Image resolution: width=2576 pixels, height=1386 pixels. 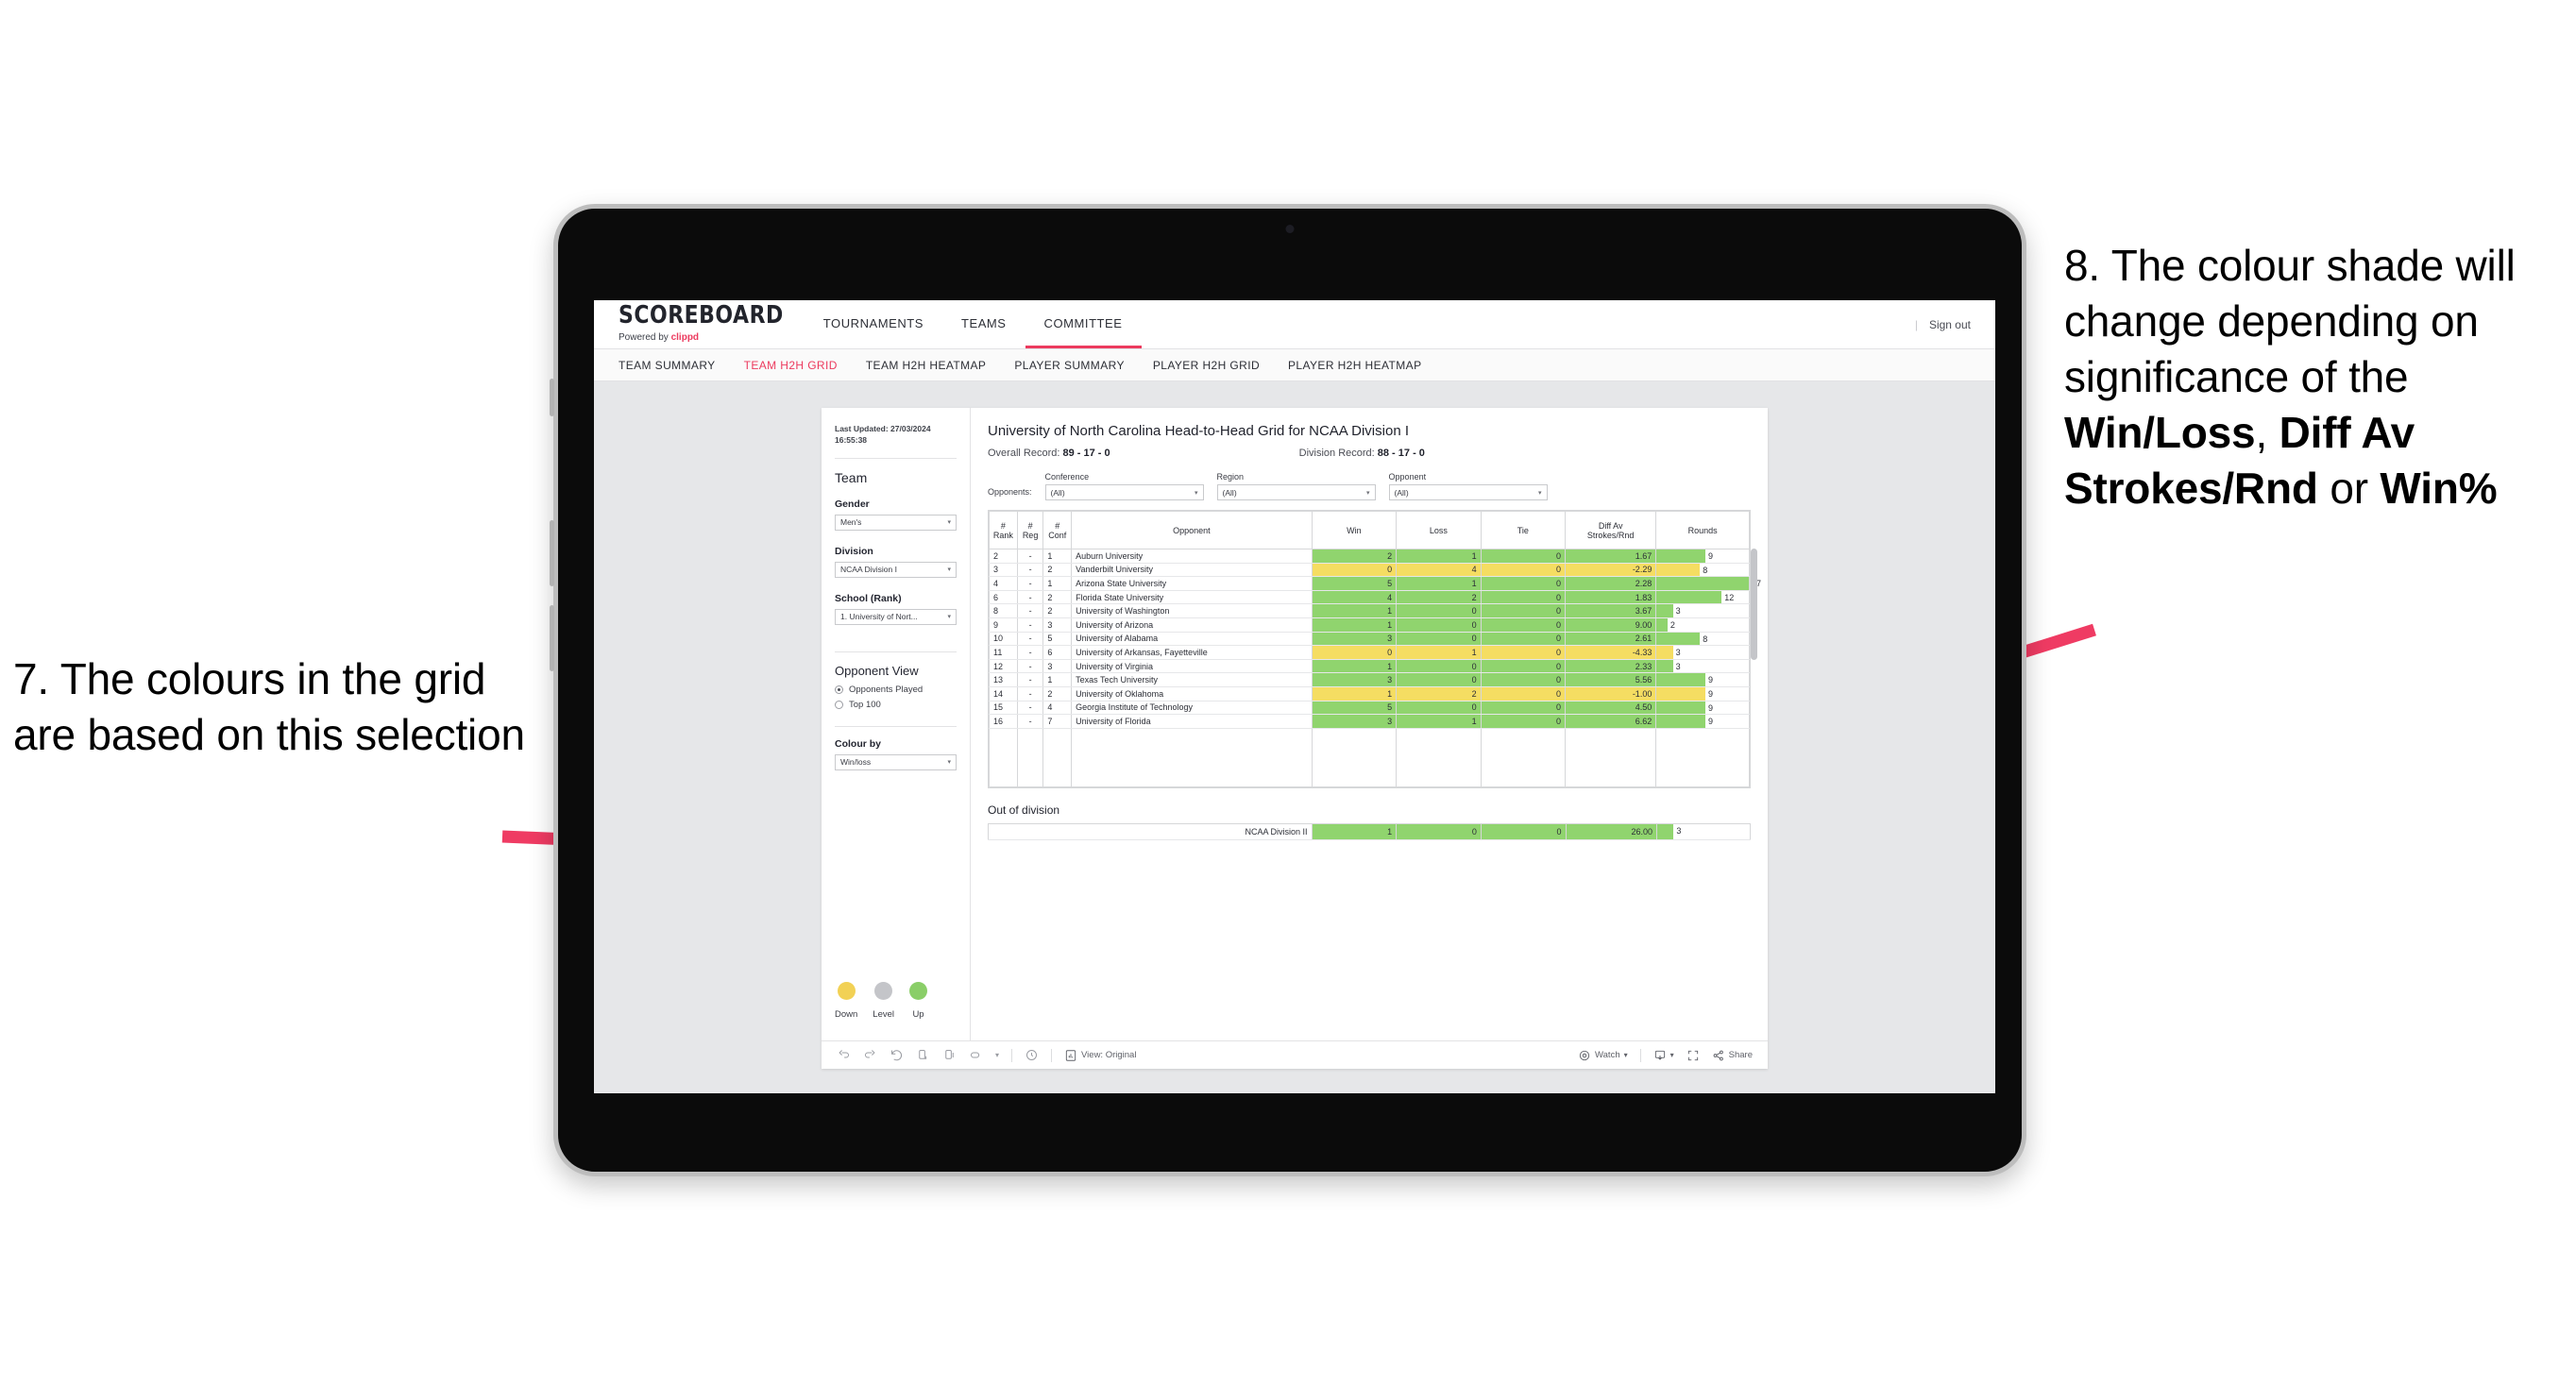 What do you see at coordinates (1354, 597) in the screenshot?
I see `cell-win: 4` at bounding box center [1354, 597].